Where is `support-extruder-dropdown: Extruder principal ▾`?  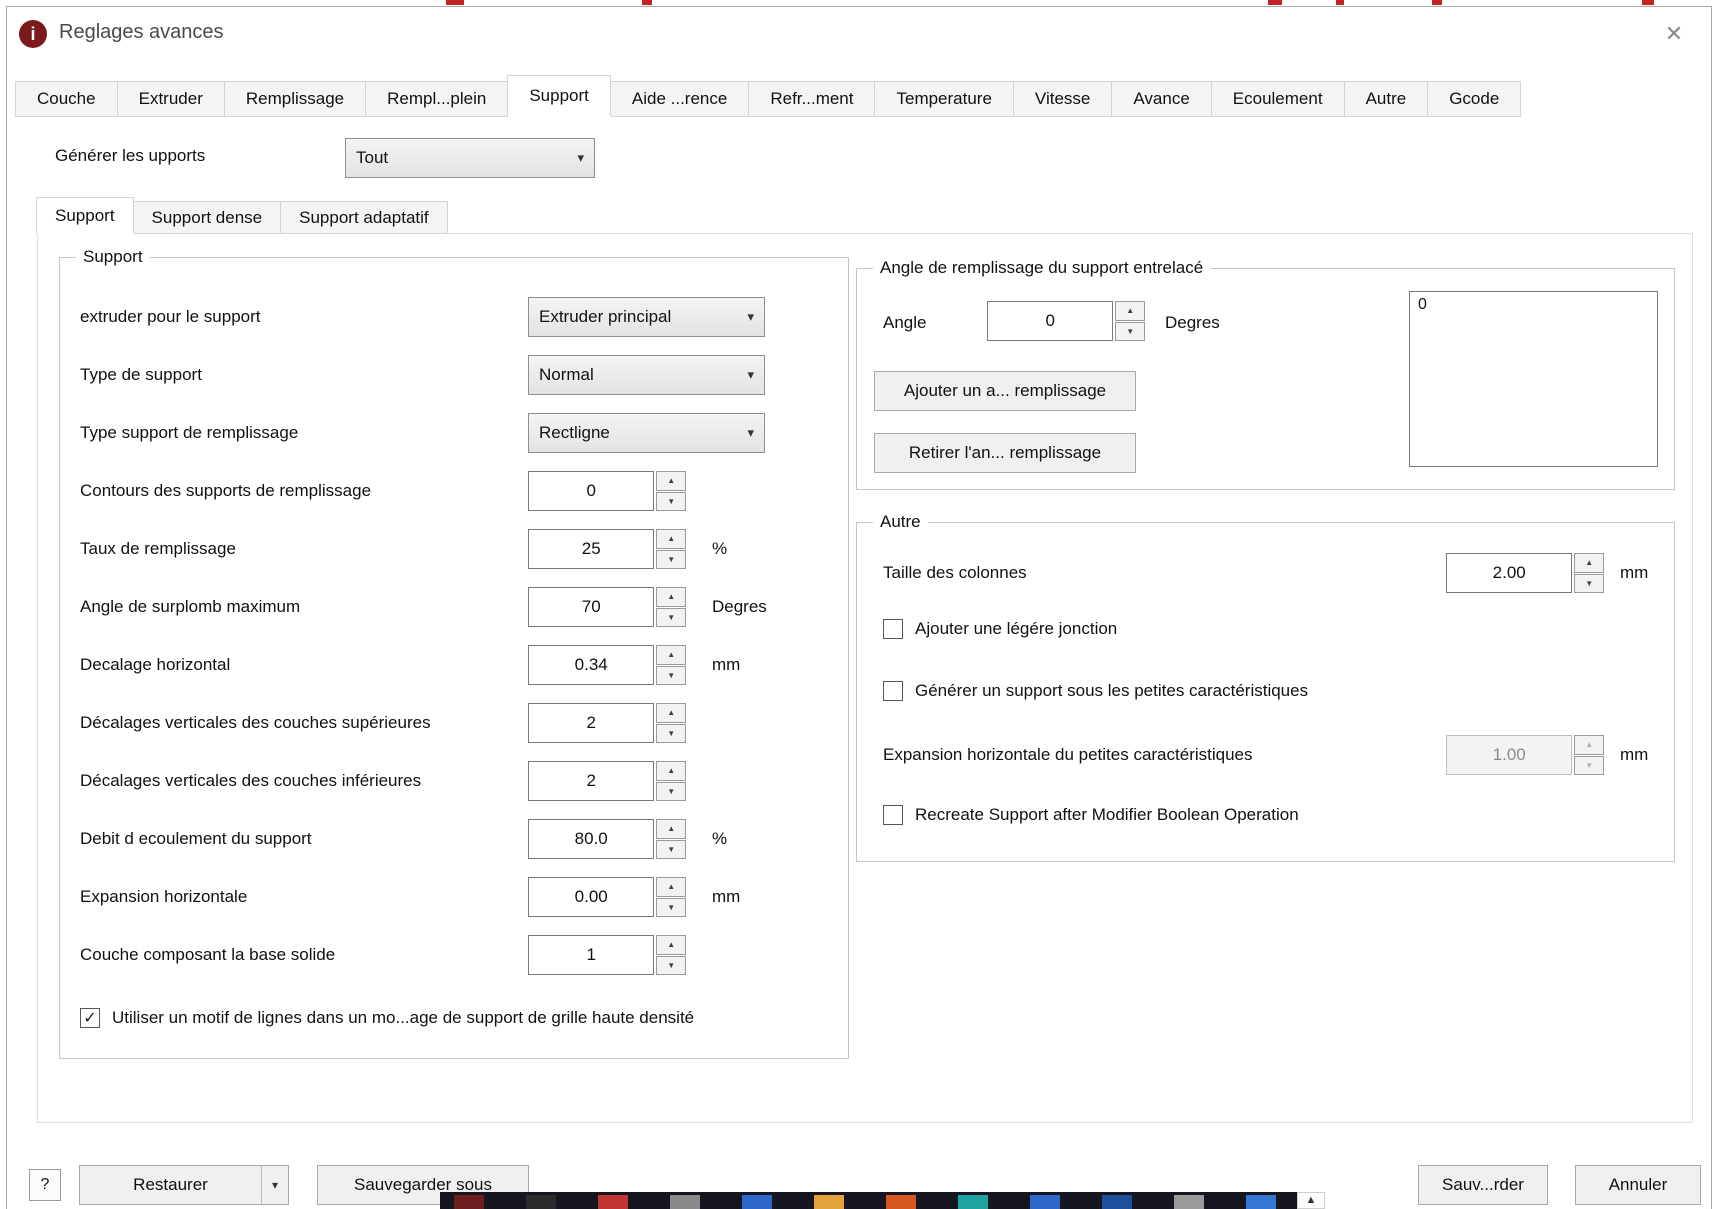
support-extruder-dropdown: Extruder principal ▾ is located at coordinates (646, 317).